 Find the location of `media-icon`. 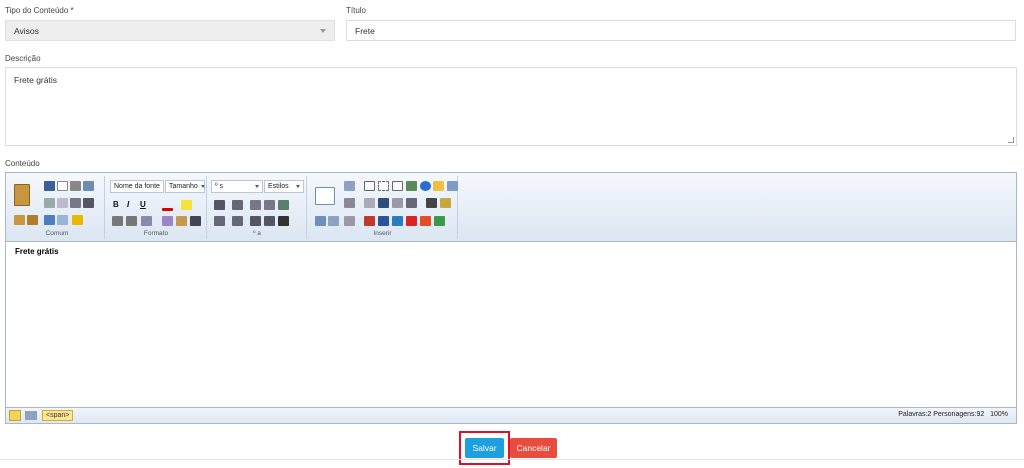

media-icon is located at coordinates (411, 203).